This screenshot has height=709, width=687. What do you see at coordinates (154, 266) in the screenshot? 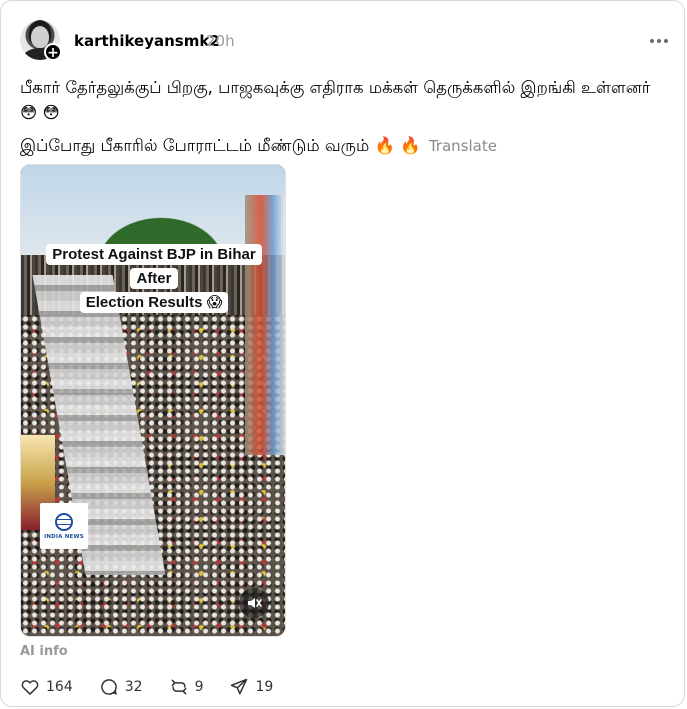
I see `video-caption-line1: Protest Against BJP in Bihar After` at bounding box center [154, 266].